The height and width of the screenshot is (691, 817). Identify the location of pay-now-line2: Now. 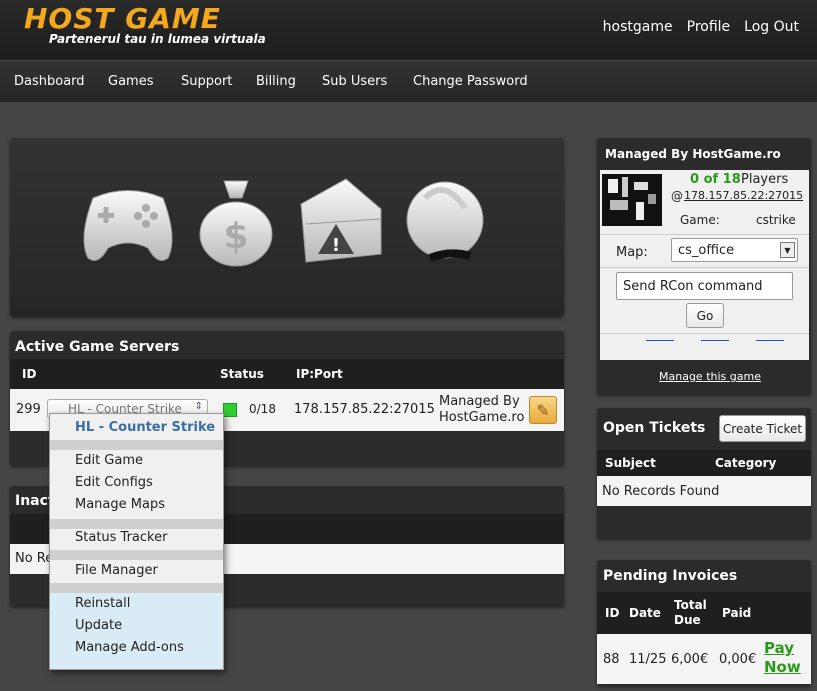
(782, 667).